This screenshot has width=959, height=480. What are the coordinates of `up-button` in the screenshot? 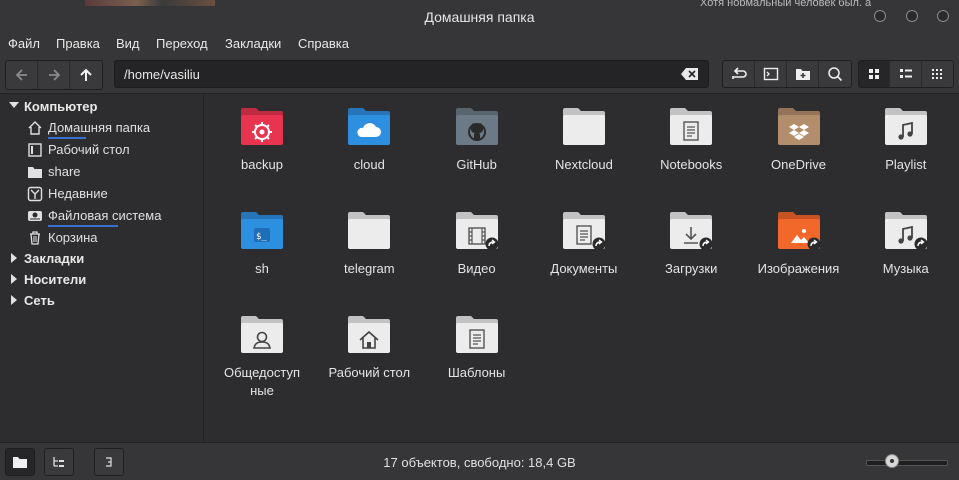 It's located at (86, 75).